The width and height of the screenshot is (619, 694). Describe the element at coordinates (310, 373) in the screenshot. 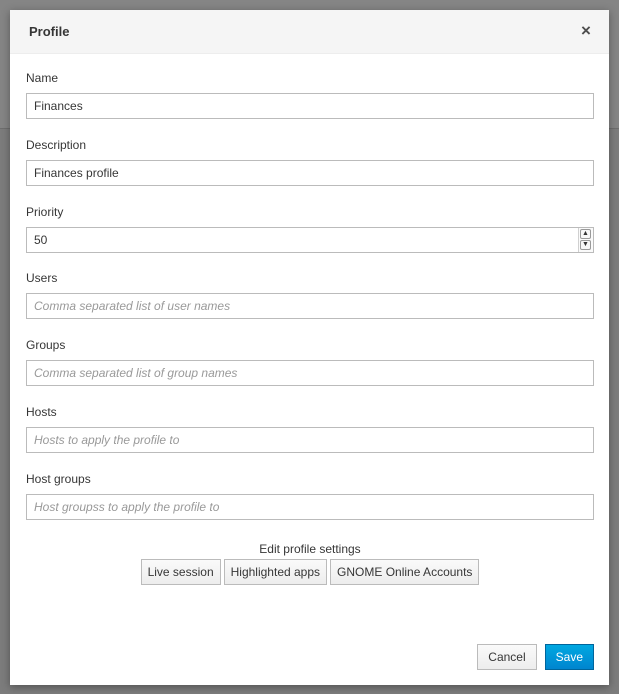

I see `groups-input: Comma separated list of group names` at that location.